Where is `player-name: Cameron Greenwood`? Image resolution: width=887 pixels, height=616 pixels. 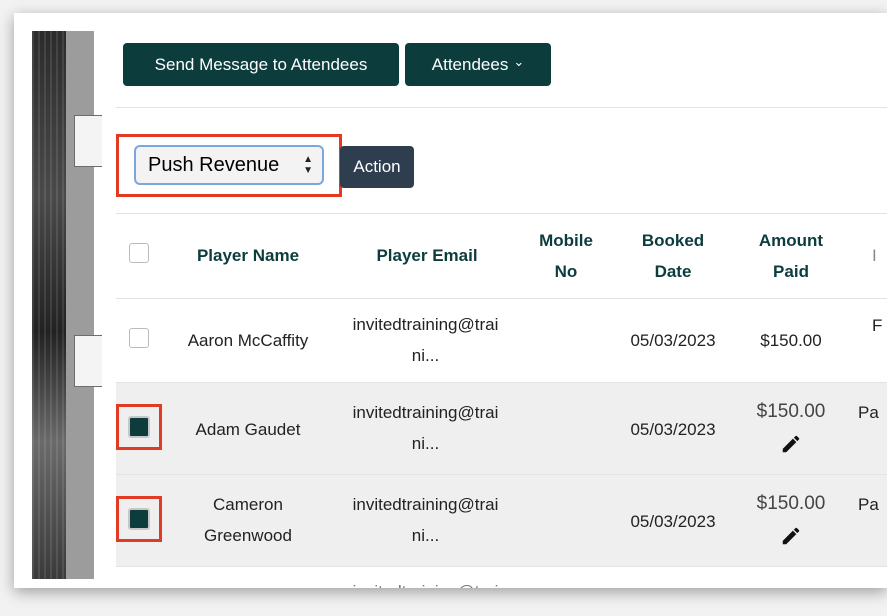
player-name: Cameron Greenwood is located at coordinates (248, 520).